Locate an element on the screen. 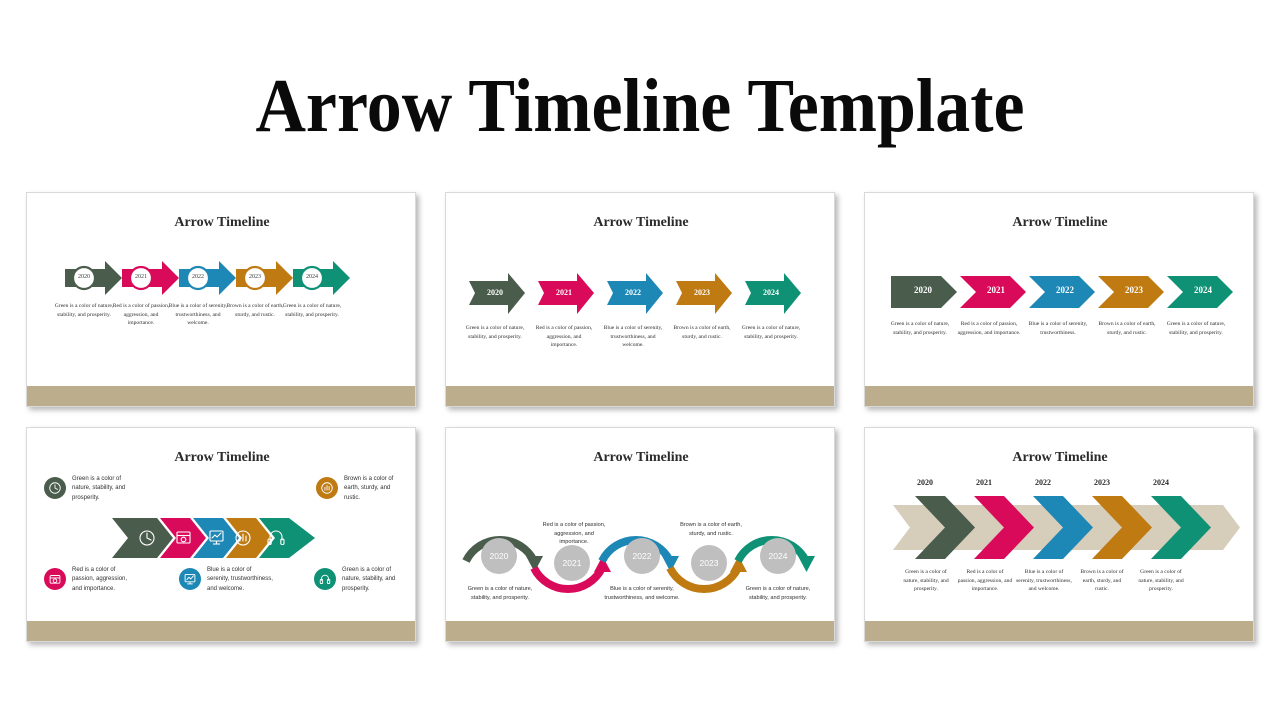 The width and height of the screenshot is (1280, 720). headset-icon is located at coordinates (325, 579).